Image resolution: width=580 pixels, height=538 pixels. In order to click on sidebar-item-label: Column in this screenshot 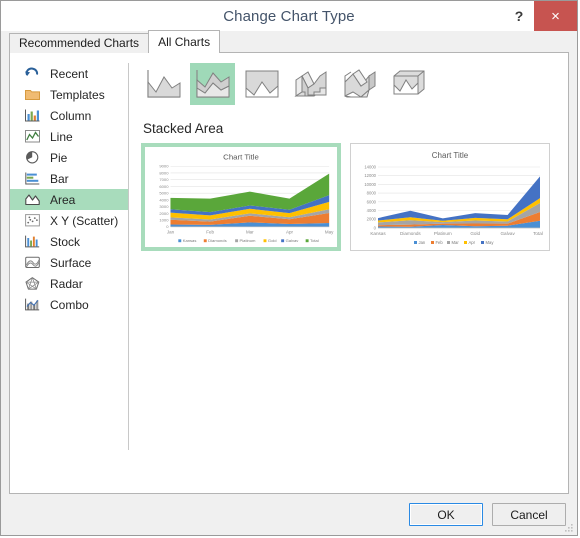, I will do `click(71, 115)`.